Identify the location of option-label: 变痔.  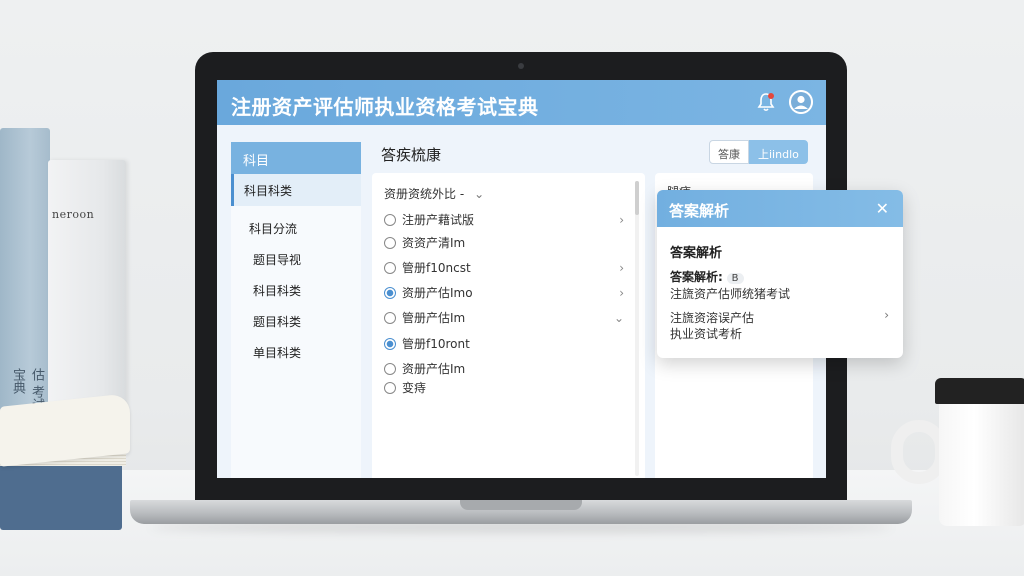
(414, 388).